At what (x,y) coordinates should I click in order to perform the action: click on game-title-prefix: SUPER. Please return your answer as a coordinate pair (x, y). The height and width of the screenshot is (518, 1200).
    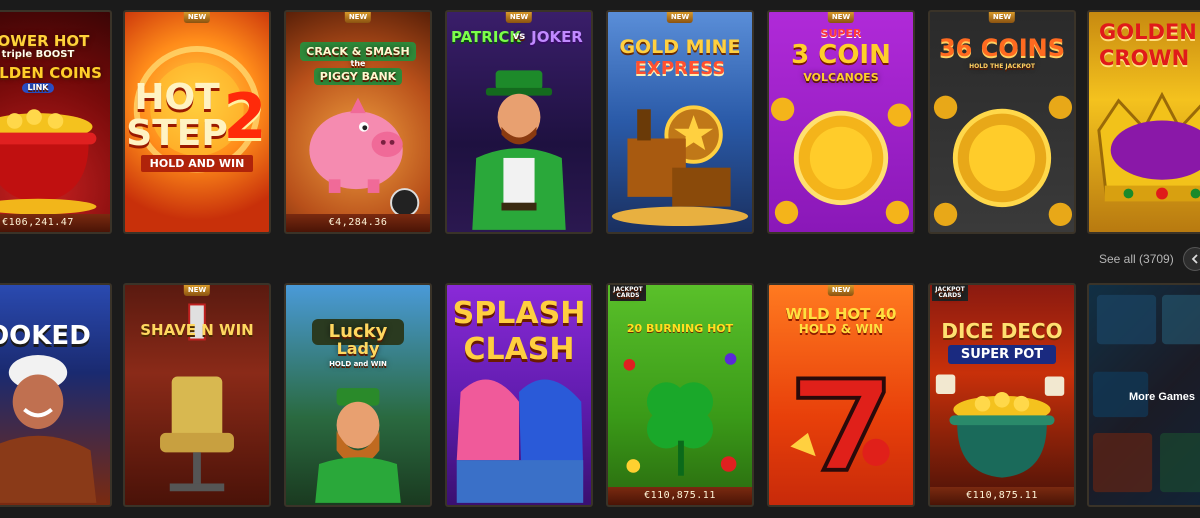
    Looking at the image, I should click on (841, 33).